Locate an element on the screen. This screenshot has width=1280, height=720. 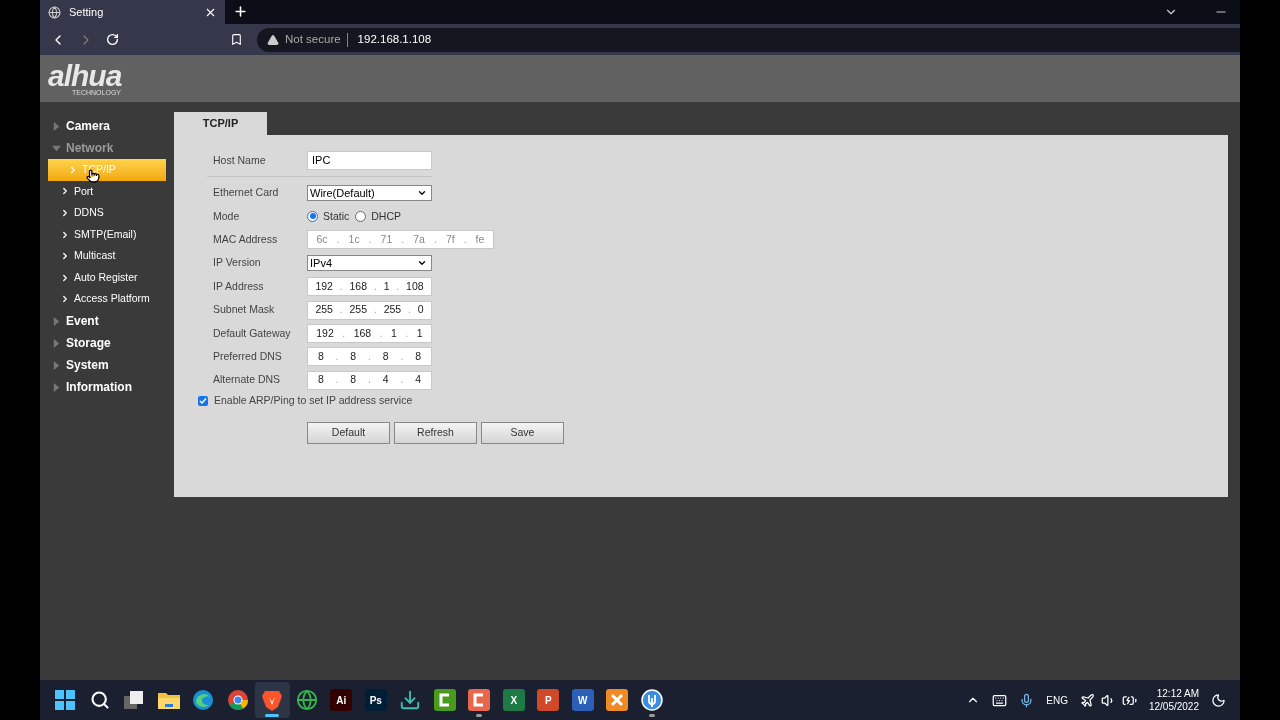
octet-value: 168 is located at coordinates (358, 286).